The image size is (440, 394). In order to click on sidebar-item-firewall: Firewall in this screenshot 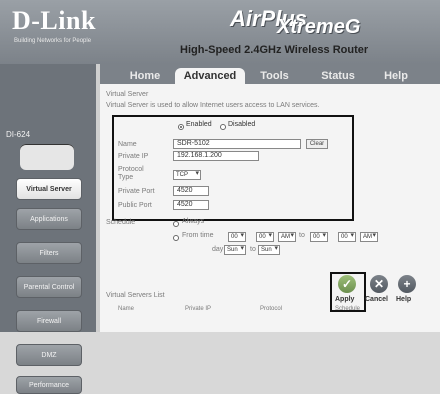, I will do `click(49, 321)`.